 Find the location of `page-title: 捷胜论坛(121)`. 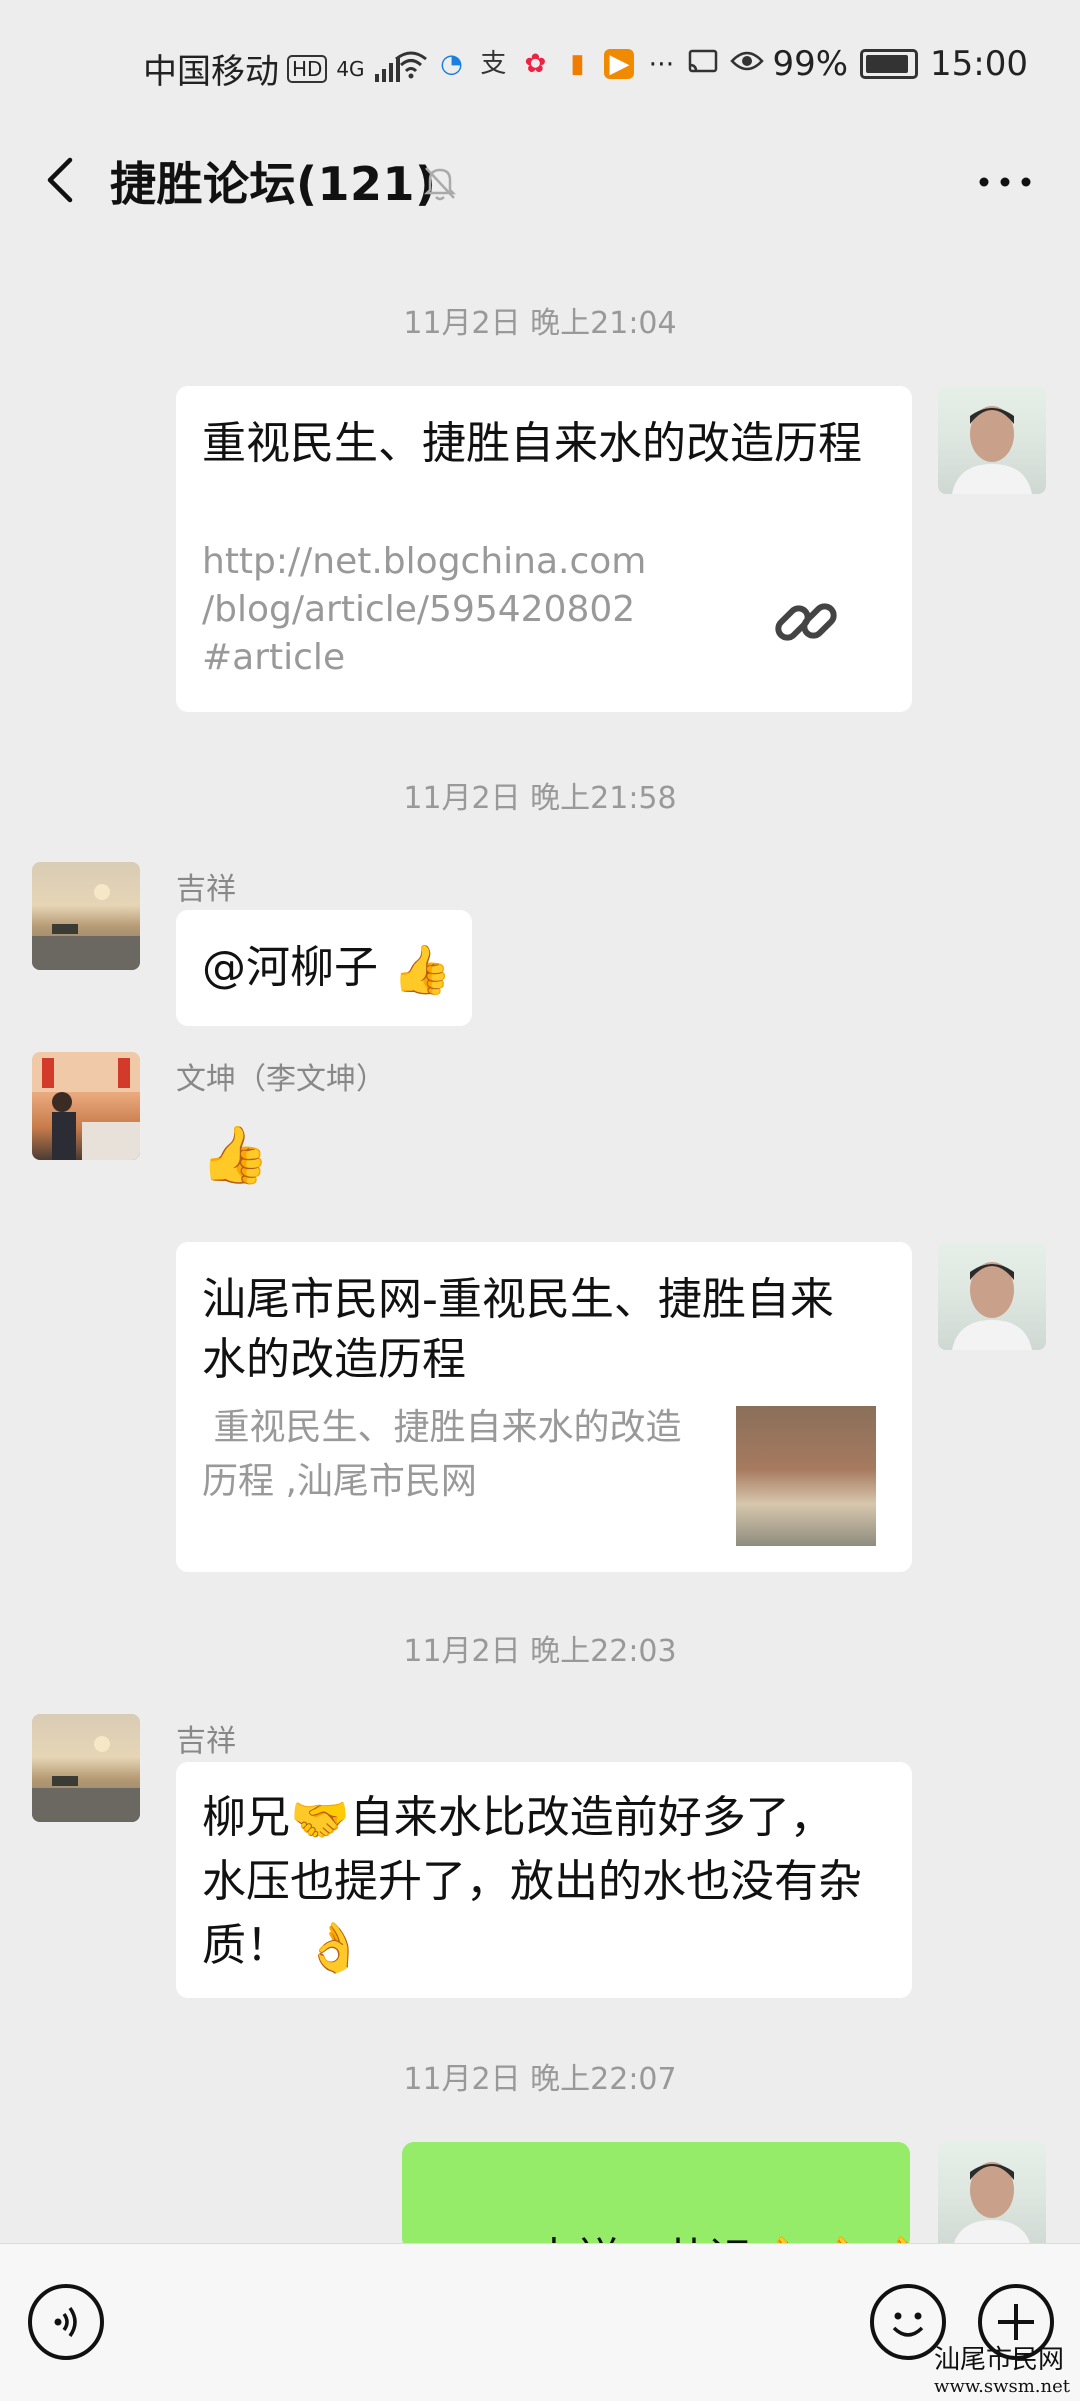

page-title: 捷胜论坛(121) is located at coordinates (273, 184).